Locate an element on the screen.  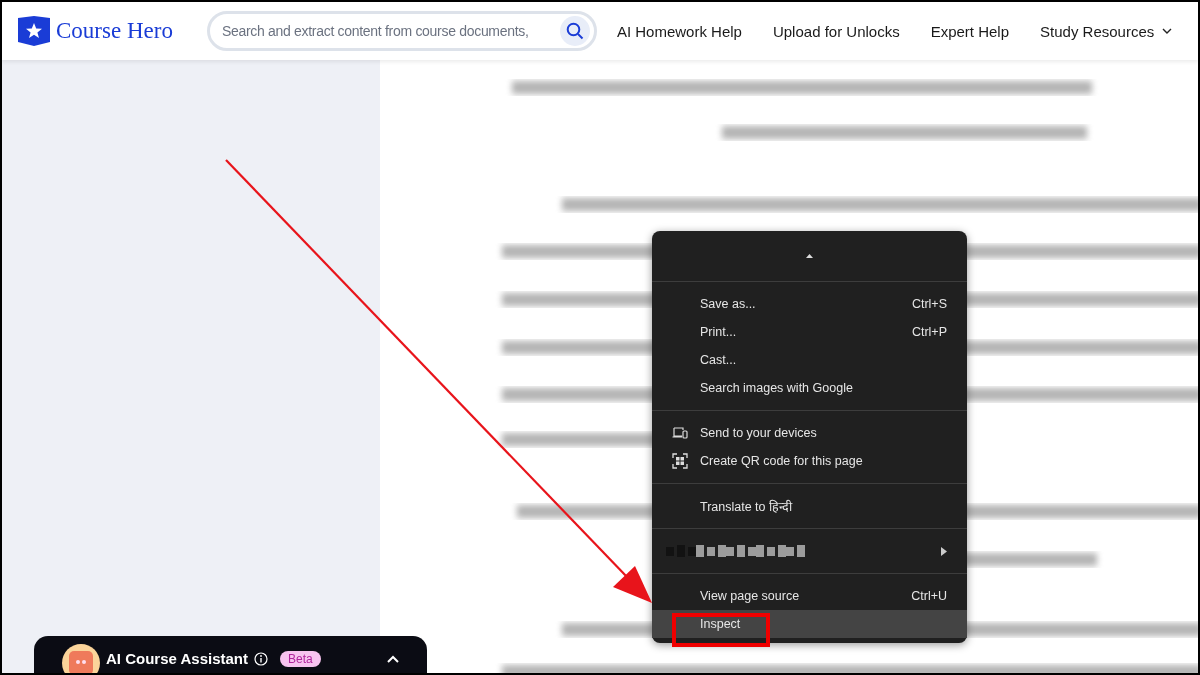
nav-link: Study Resources is located at coordinates (1106, 31).